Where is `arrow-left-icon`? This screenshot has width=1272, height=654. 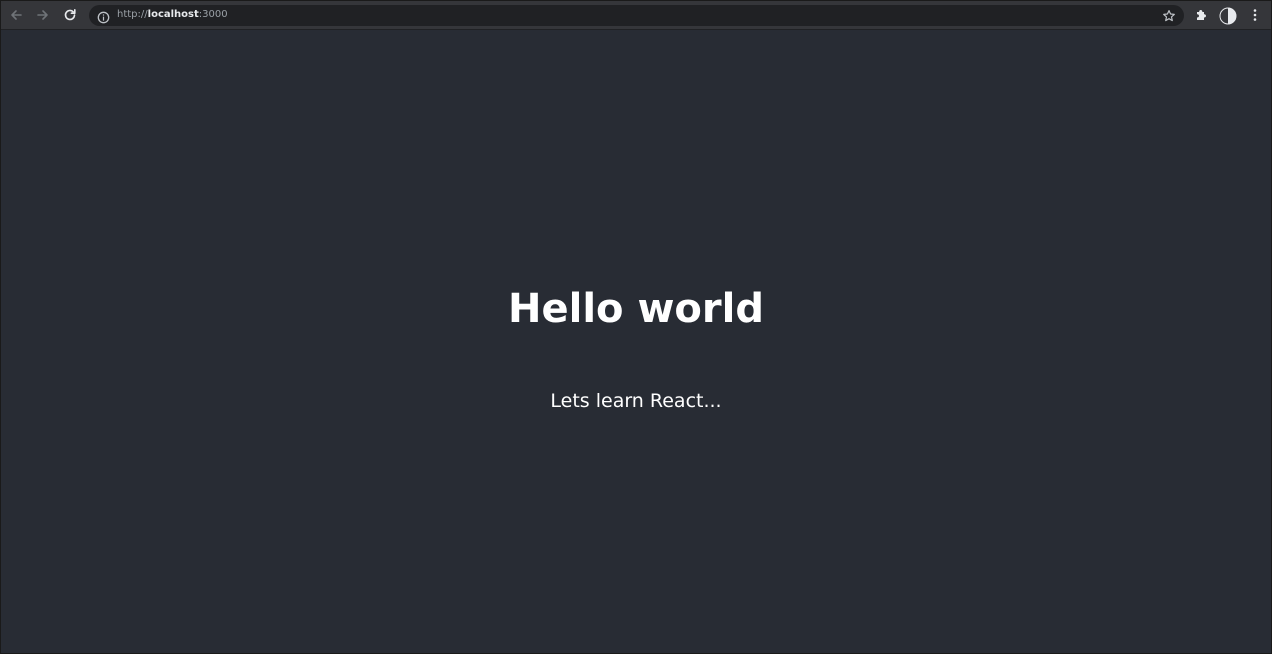
arrow-left-icon is located at coordinates (16, 15).